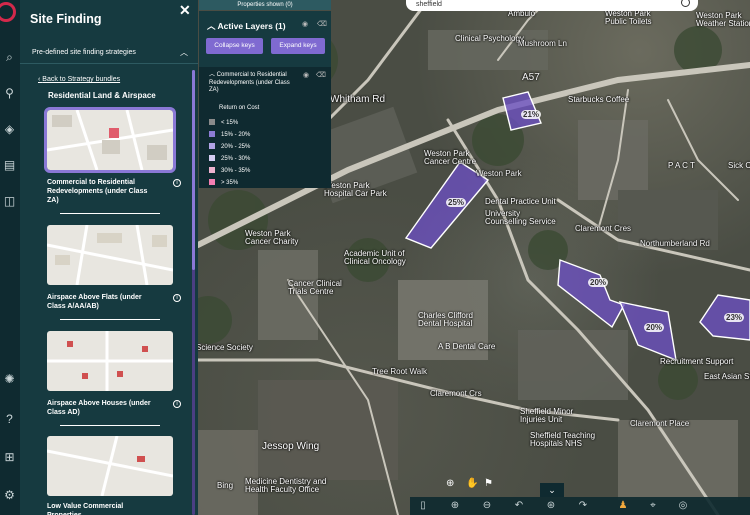 This screenshot has height=515, width=750. I want to click on map-label: Whitham Rd, so click(358, 99).